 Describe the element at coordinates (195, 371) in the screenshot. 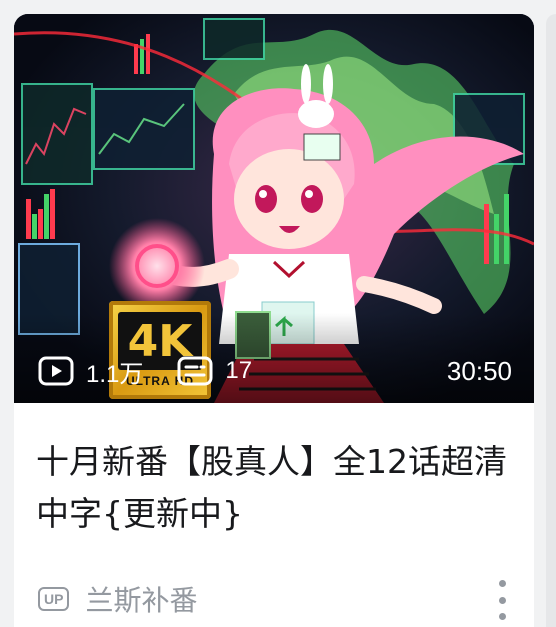

I see `danmaku-icon` at that location.